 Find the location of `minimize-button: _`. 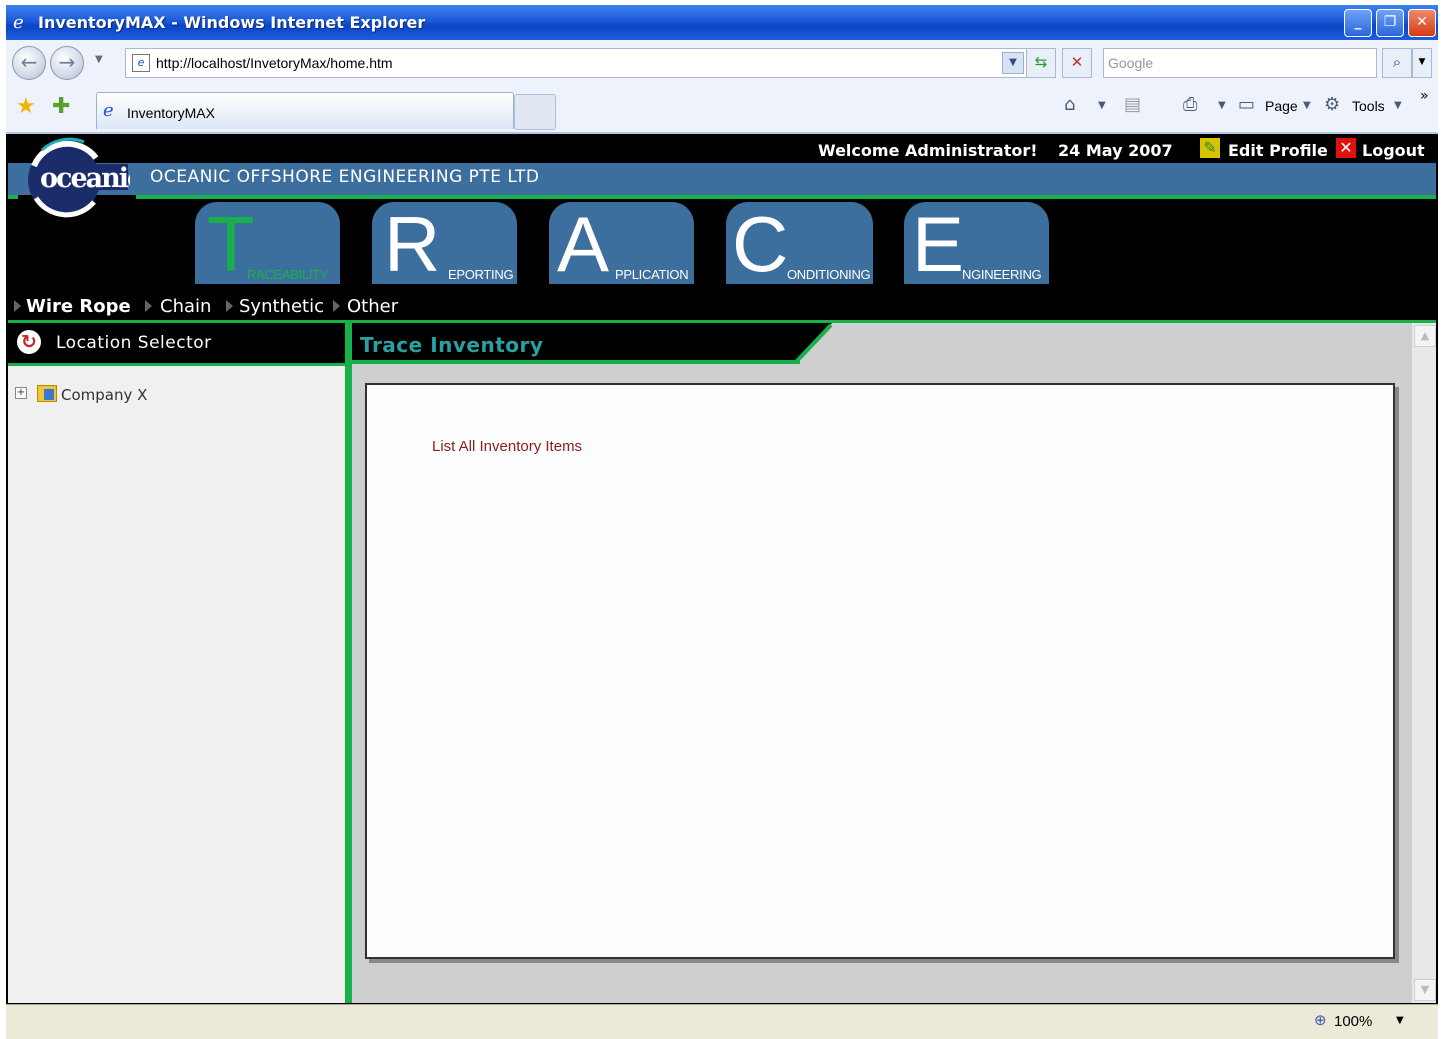

minimize-button: _ is located at coordinates (1358, 23).